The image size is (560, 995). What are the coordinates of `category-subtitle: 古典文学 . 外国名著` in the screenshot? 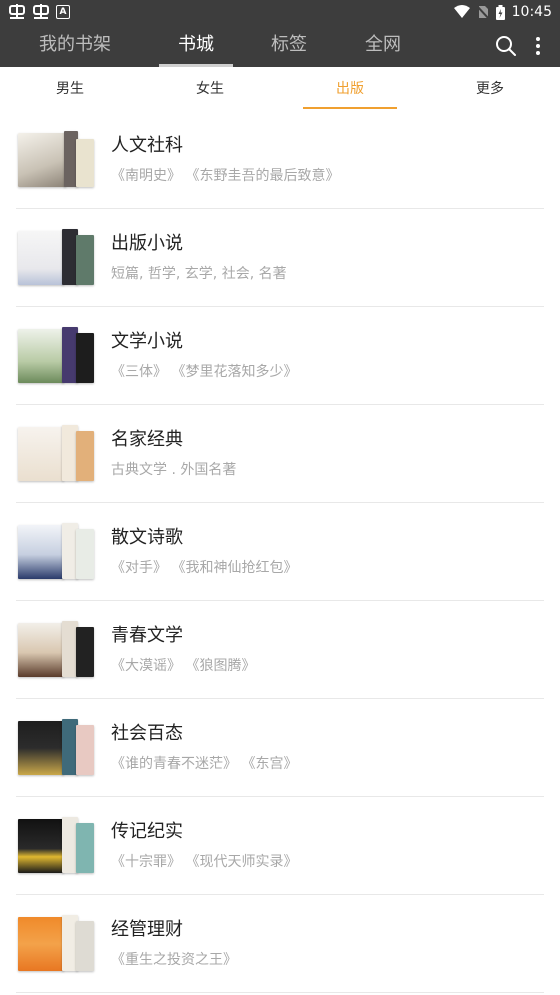 It's located at (174, 470).